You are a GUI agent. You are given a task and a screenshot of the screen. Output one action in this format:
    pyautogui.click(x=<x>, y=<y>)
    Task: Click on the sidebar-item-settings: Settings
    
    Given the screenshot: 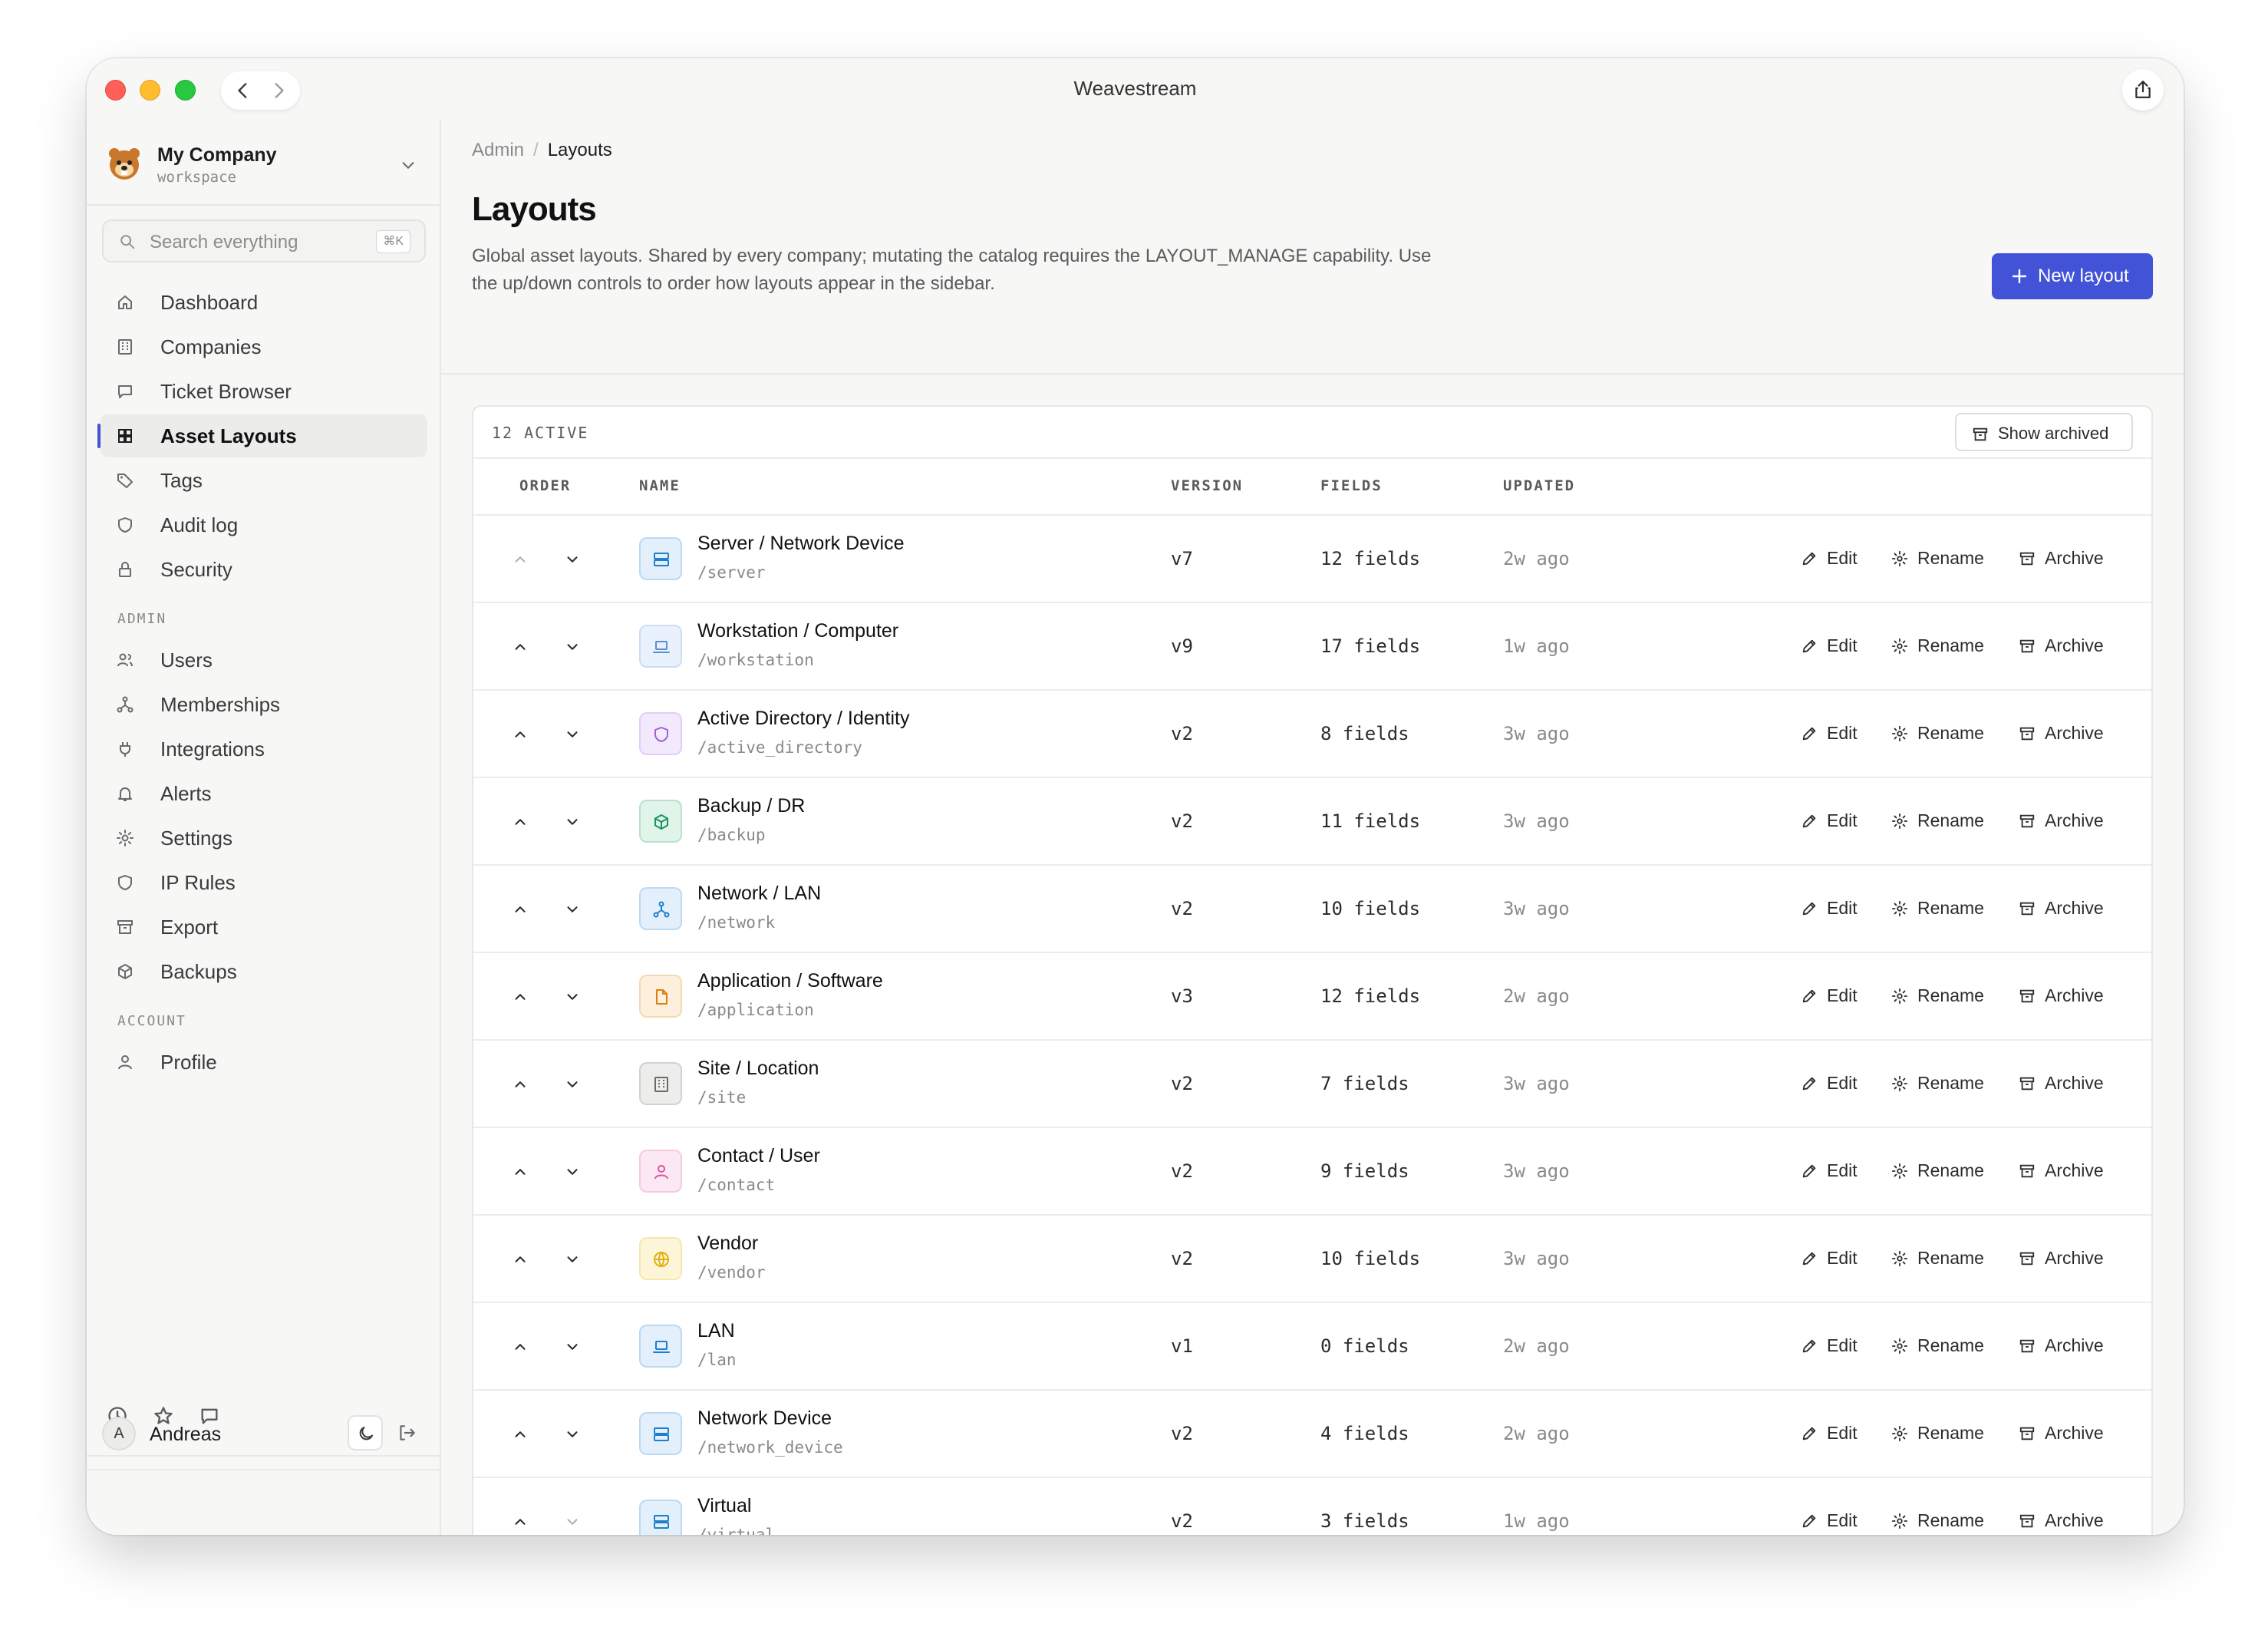 What is the action you would take?
    pyautogui.click(x=264, y=838)
    